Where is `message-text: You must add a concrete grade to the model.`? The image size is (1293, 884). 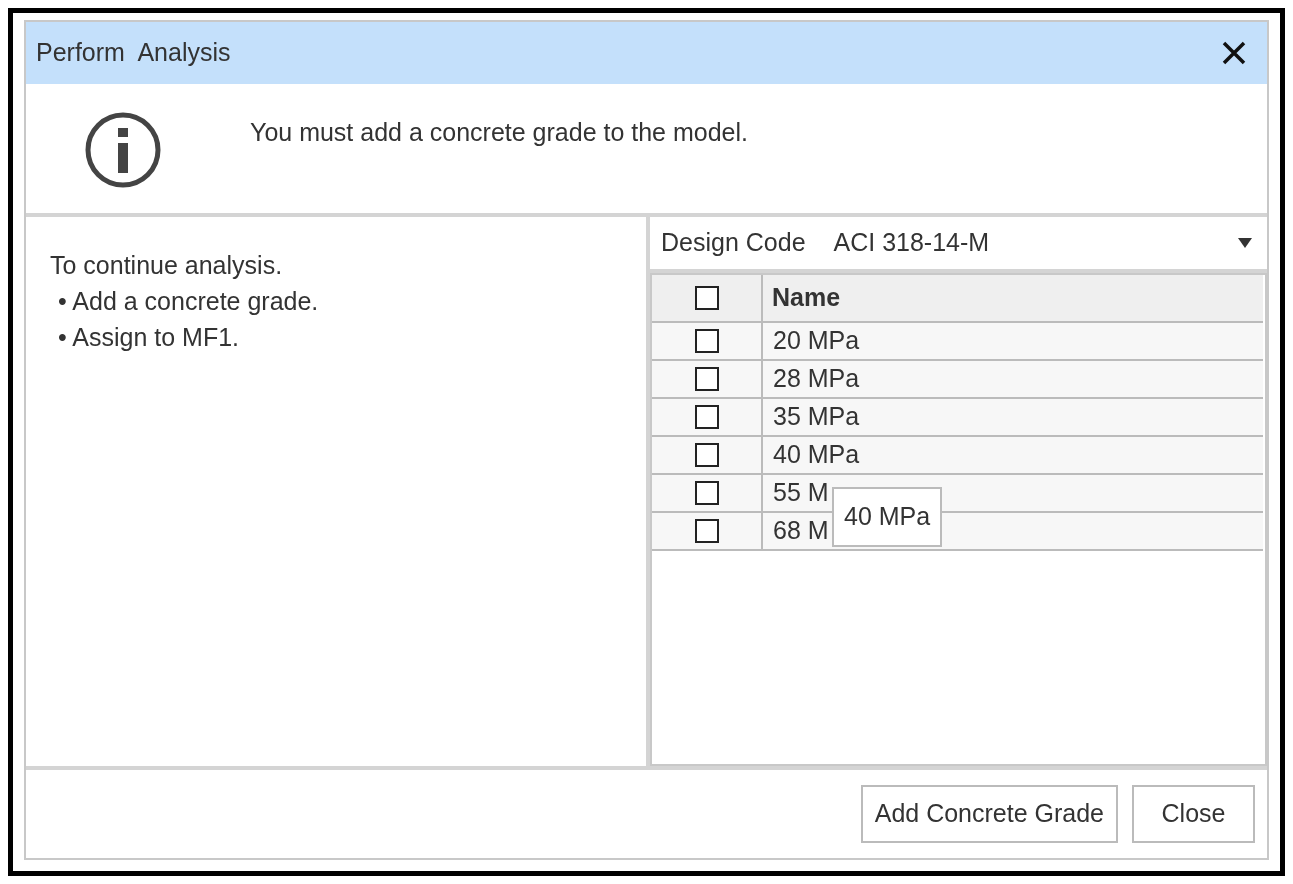 message-text: You must add a concrete grade to the model. is located at coordinates (499, 132).